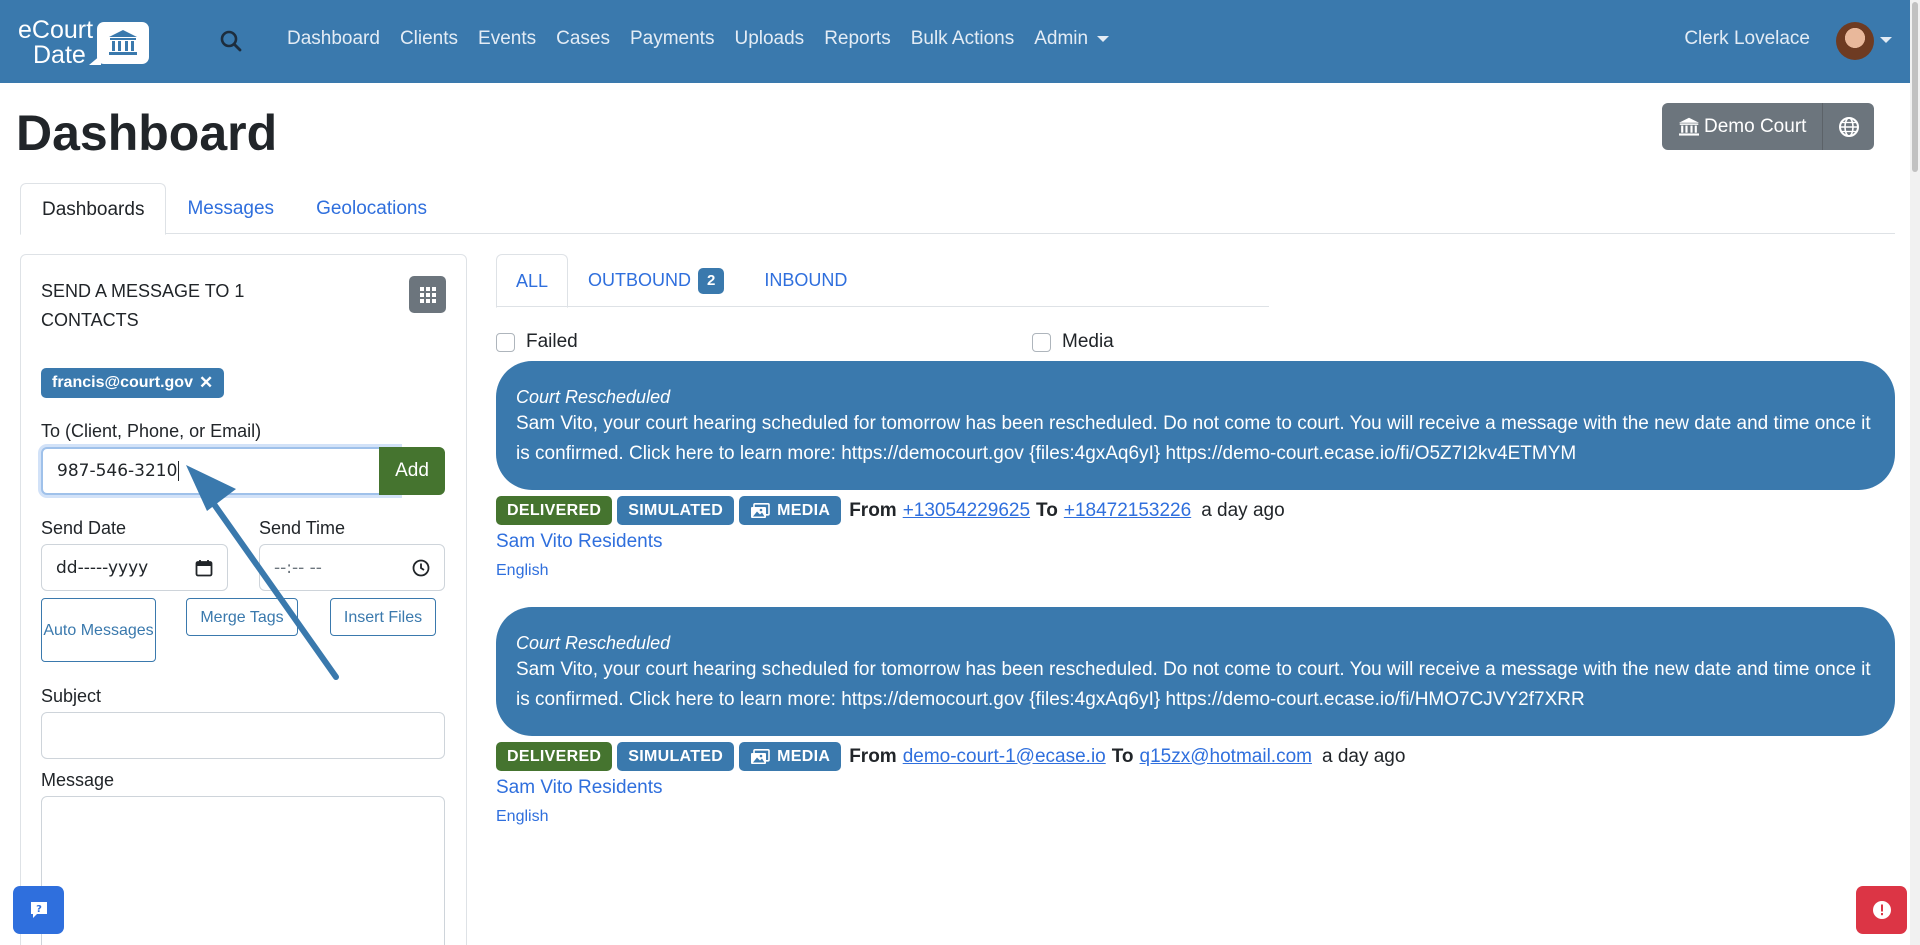 This screenshot has height=945, width=1920. Describe the element at coordinates (1755, 126) in the screenshot. I see `court-button-label: Demo Court` at that location.